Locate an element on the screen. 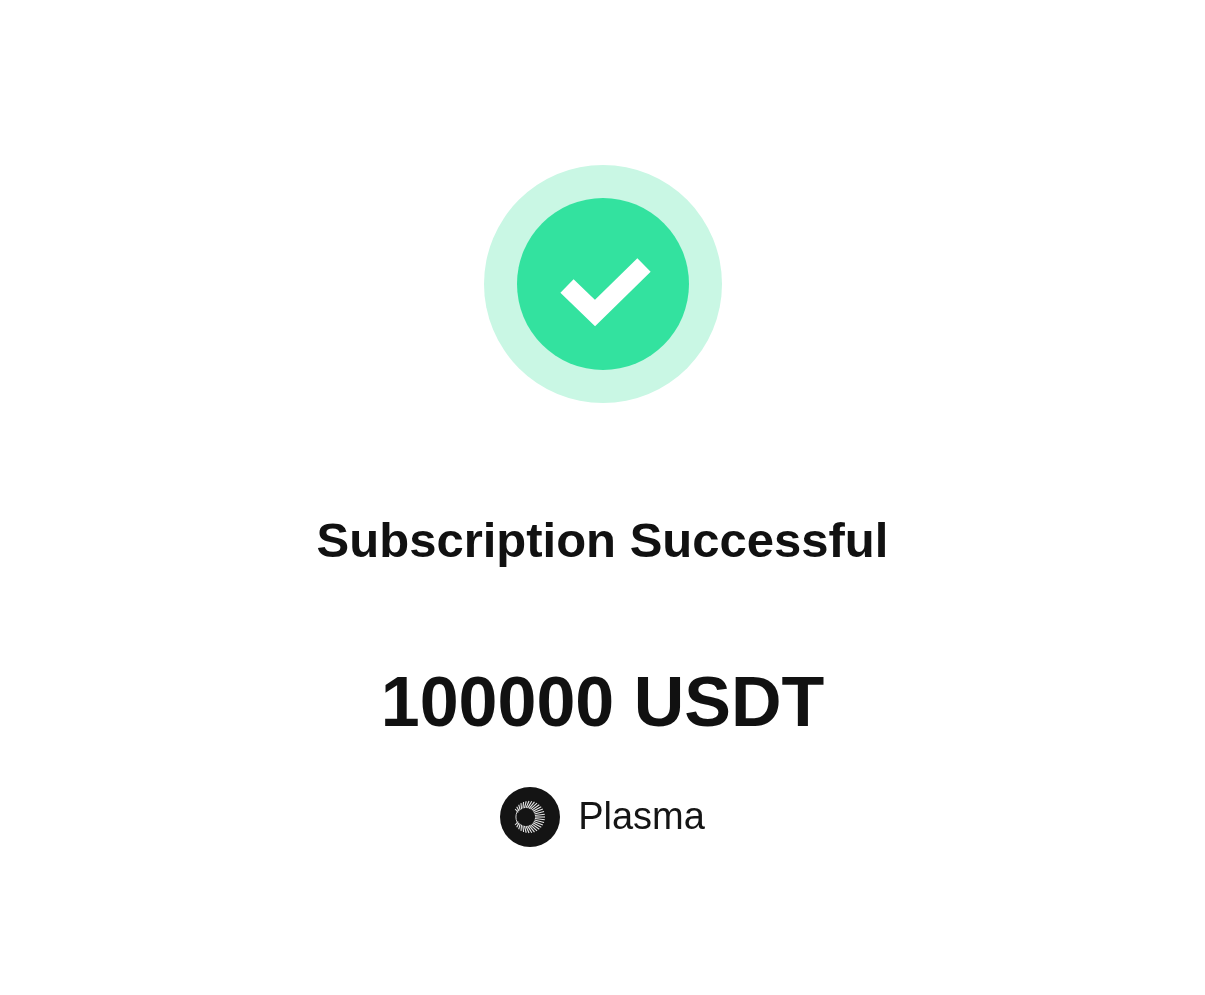  status-title: Subscription Successful is located at coordinates (602, 540).